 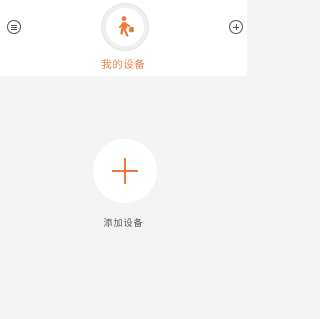 I want to click on page-title: 我的设备, so click(x=123, y=65).